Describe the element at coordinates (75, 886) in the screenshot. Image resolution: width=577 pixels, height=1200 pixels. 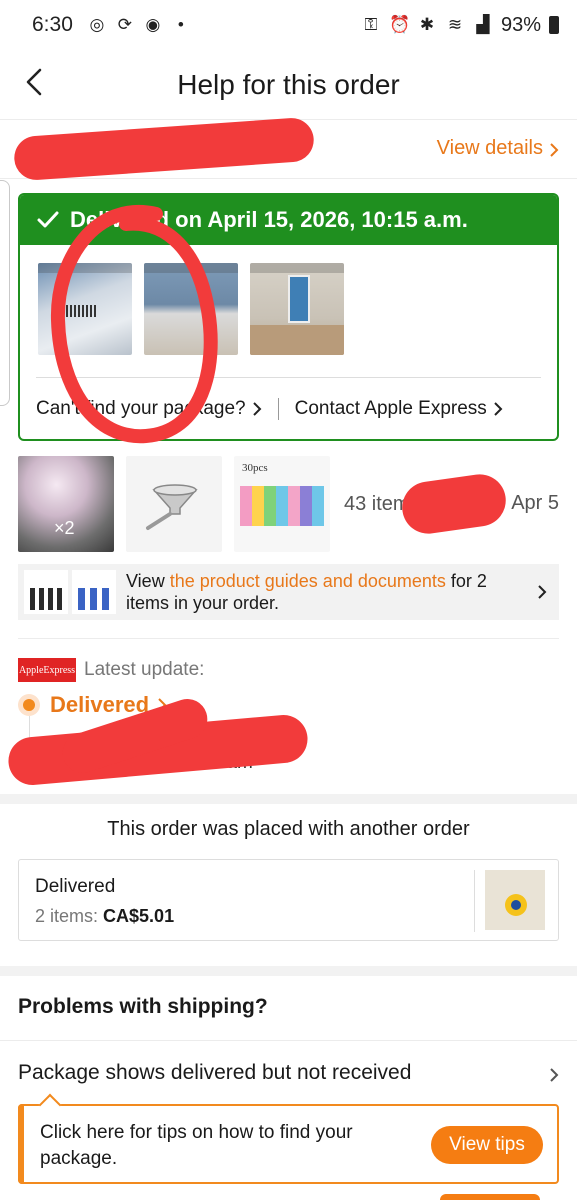
I see `combined-order-status: Delivered` at that location.